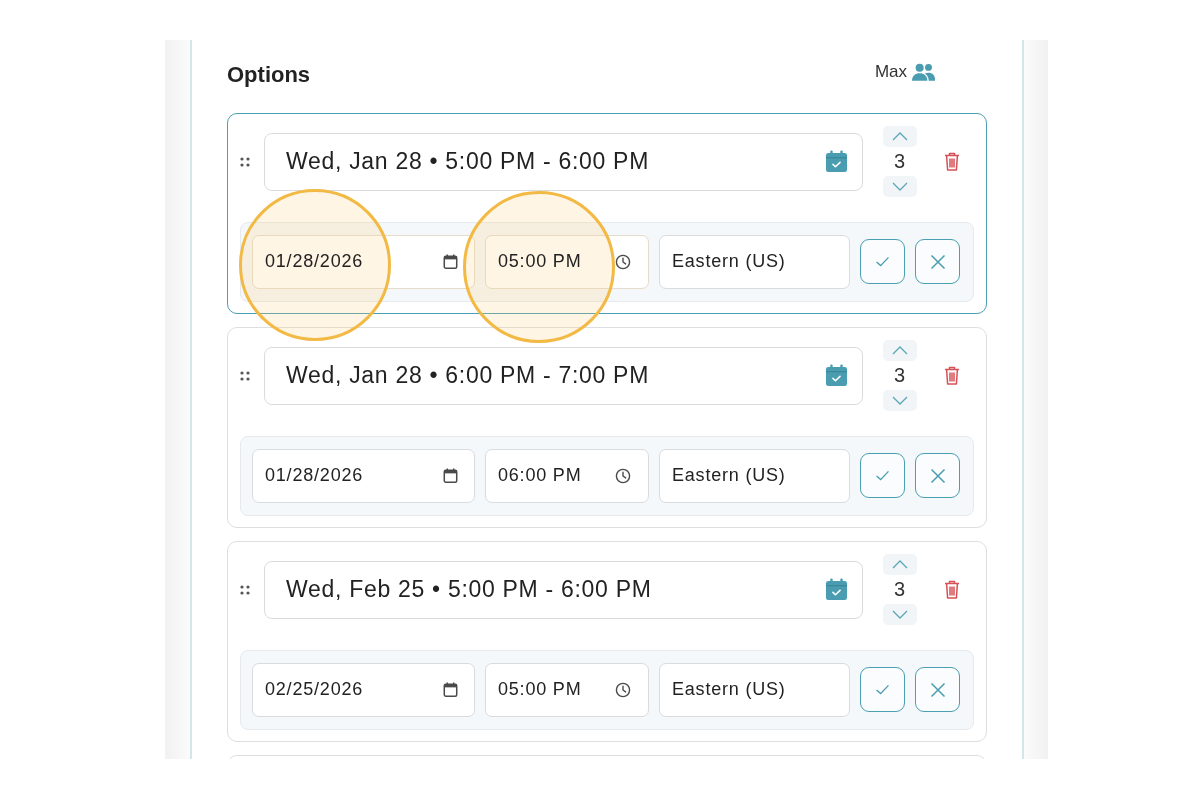 The width and height of the screenshot is (1200, 800). Describe the element at coordinates (923, 72) in the screenshot. I see `people-icon` at that location.